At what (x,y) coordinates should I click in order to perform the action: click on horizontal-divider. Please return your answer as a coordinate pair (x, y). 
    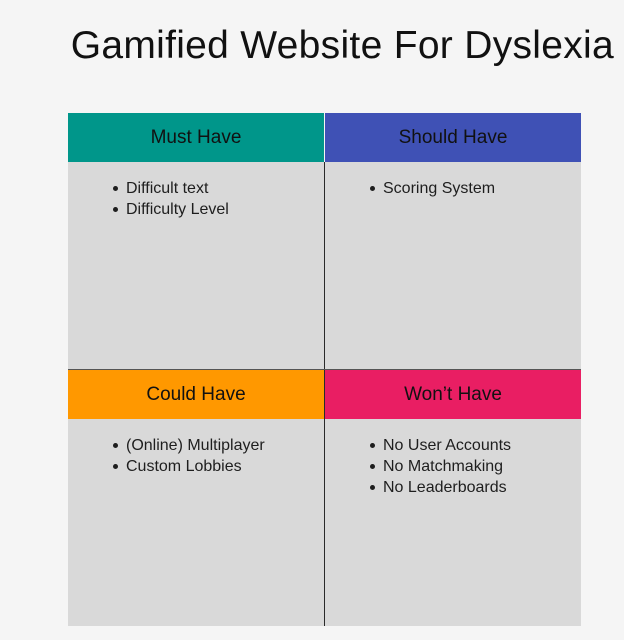
    Looking at the image, I should click on (324, 369).